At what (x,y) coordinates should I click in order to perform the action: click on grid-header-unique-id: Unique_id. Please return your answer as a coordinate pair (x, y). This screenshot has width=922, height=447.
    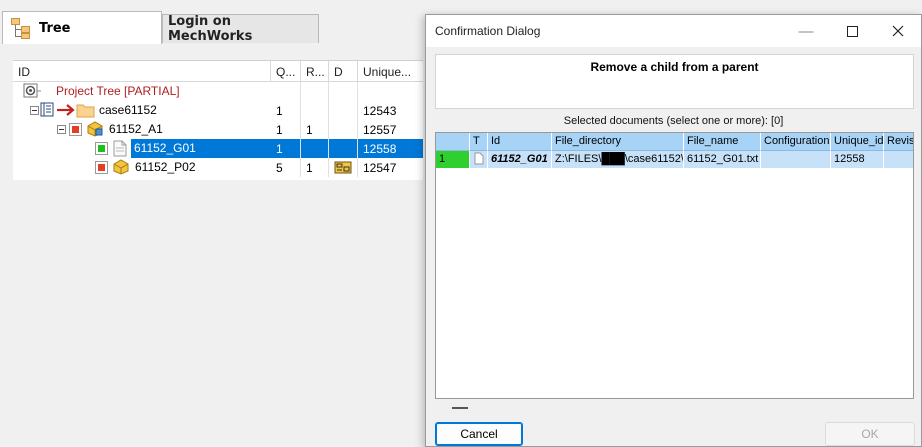
    Looking at the image, I should click on (857, 142).